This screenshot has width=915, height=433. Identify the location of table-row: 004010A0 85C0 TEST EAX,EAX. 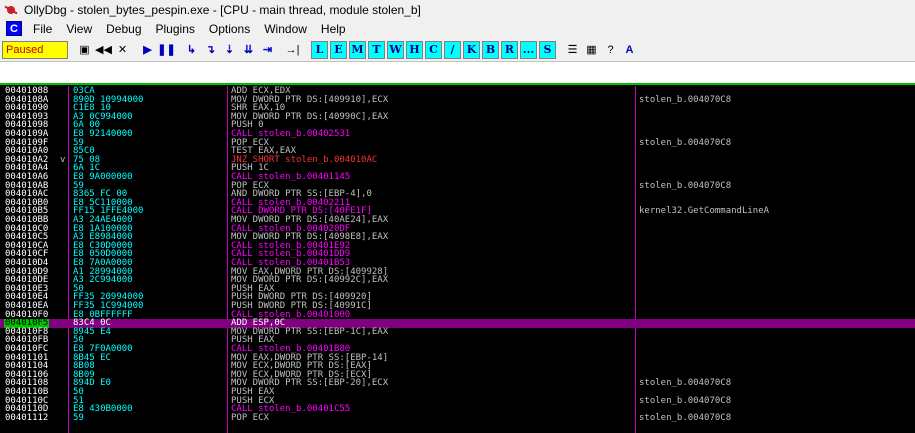
(457, 151).